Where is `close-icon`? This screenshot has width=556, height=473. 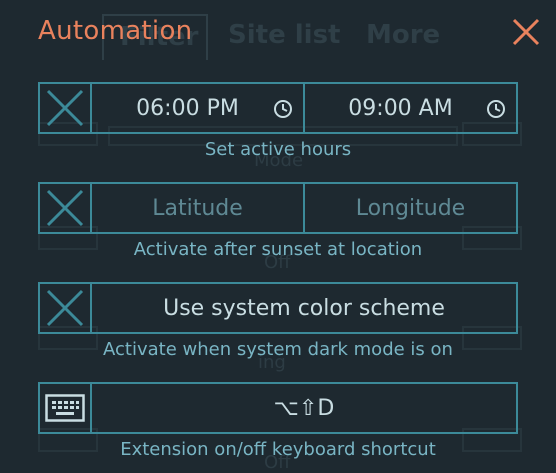 close-icon is located at coordinates (526, 32).